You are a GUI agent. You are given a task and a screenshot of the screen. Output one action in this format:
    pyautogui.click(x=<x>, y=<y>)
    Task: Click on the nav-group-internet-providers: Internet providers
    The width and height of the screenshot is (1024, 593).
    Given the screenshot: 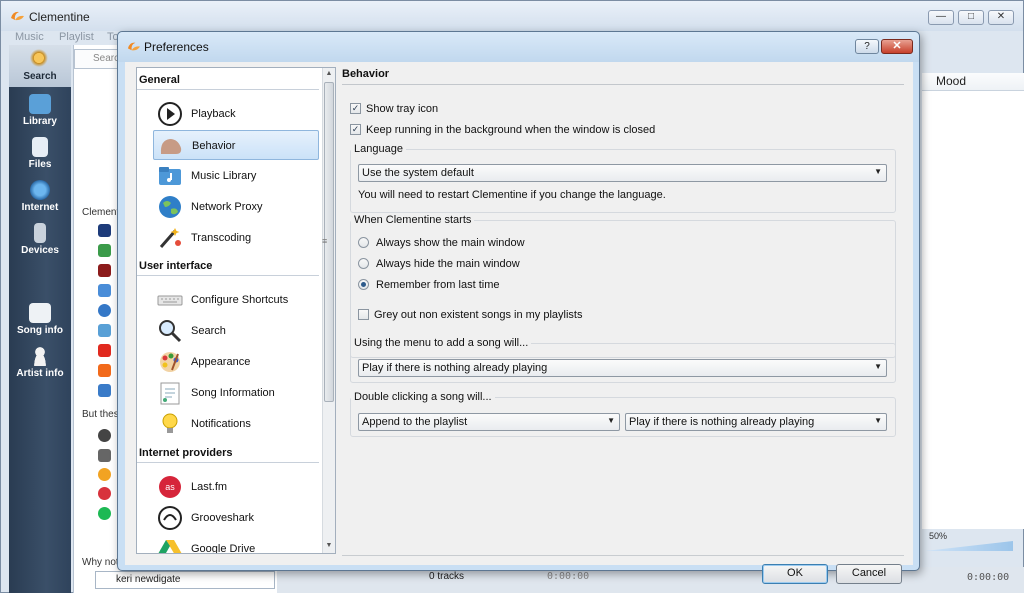 What is the action you would take?
    pyautogui.click(x=186, y=453)
    